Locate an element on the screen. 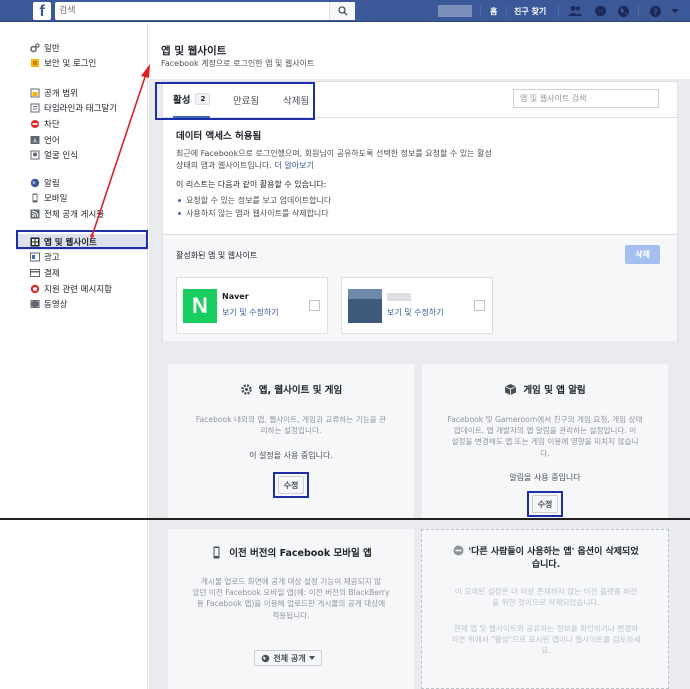 Image resolution: width=690 pixels, height=689 pixels. home-link: 홈 is located at coordinates (493, 11).